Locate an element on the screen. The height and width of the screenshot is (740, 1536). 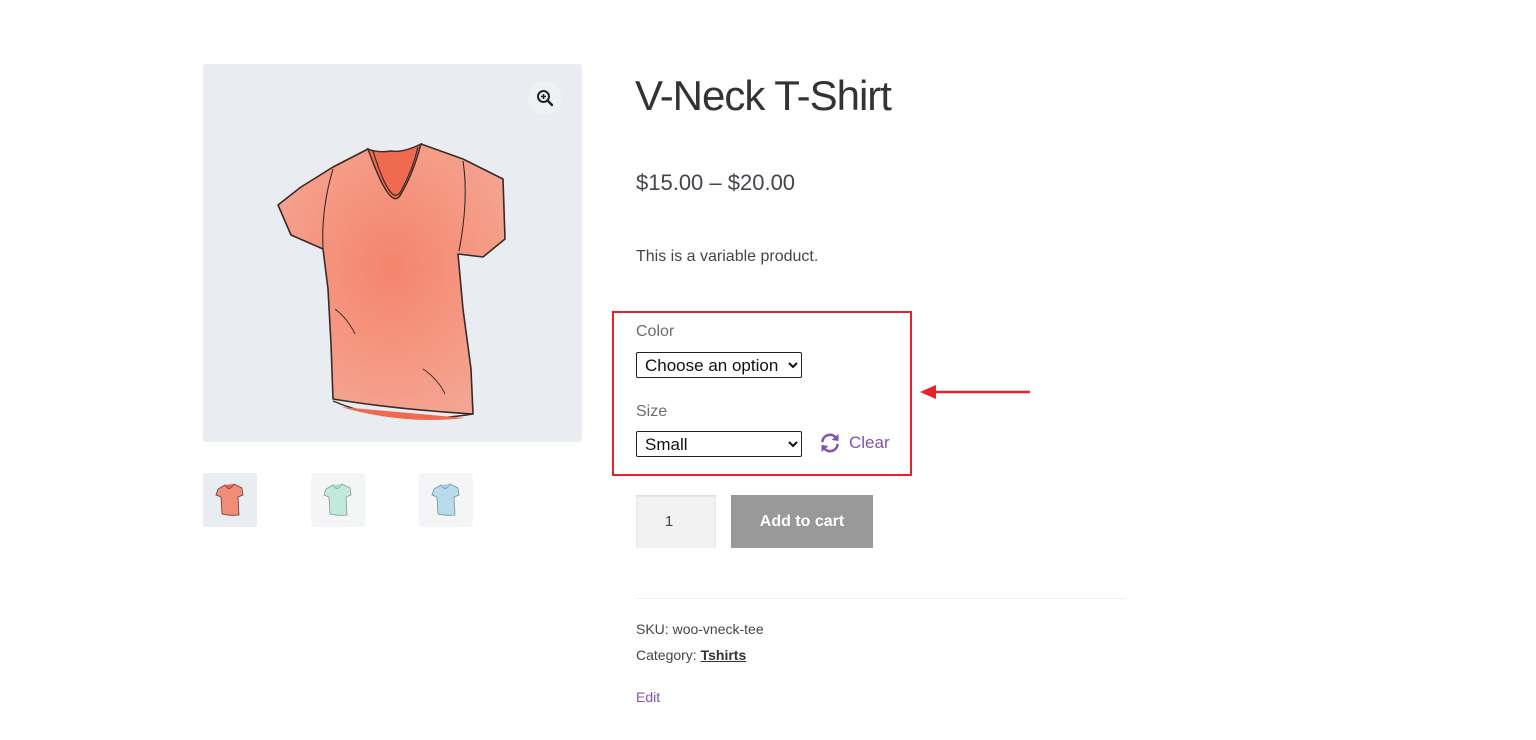
clear-variations-link: Clear is located at coordinates (854, 443).